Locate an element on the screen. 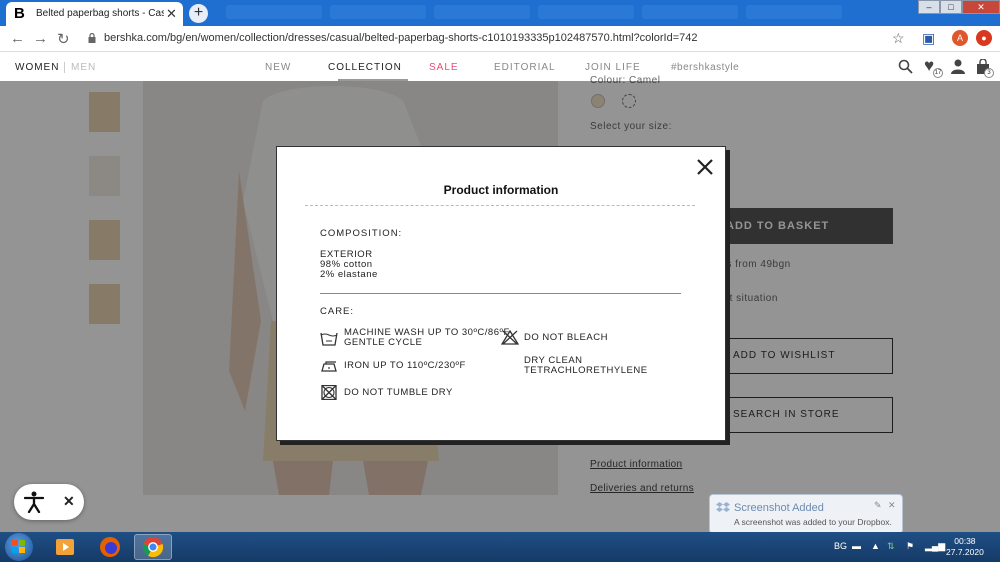 The width and height of the screenshot is (1000, 562). chrome-icon is located at coordinates (153, 547).